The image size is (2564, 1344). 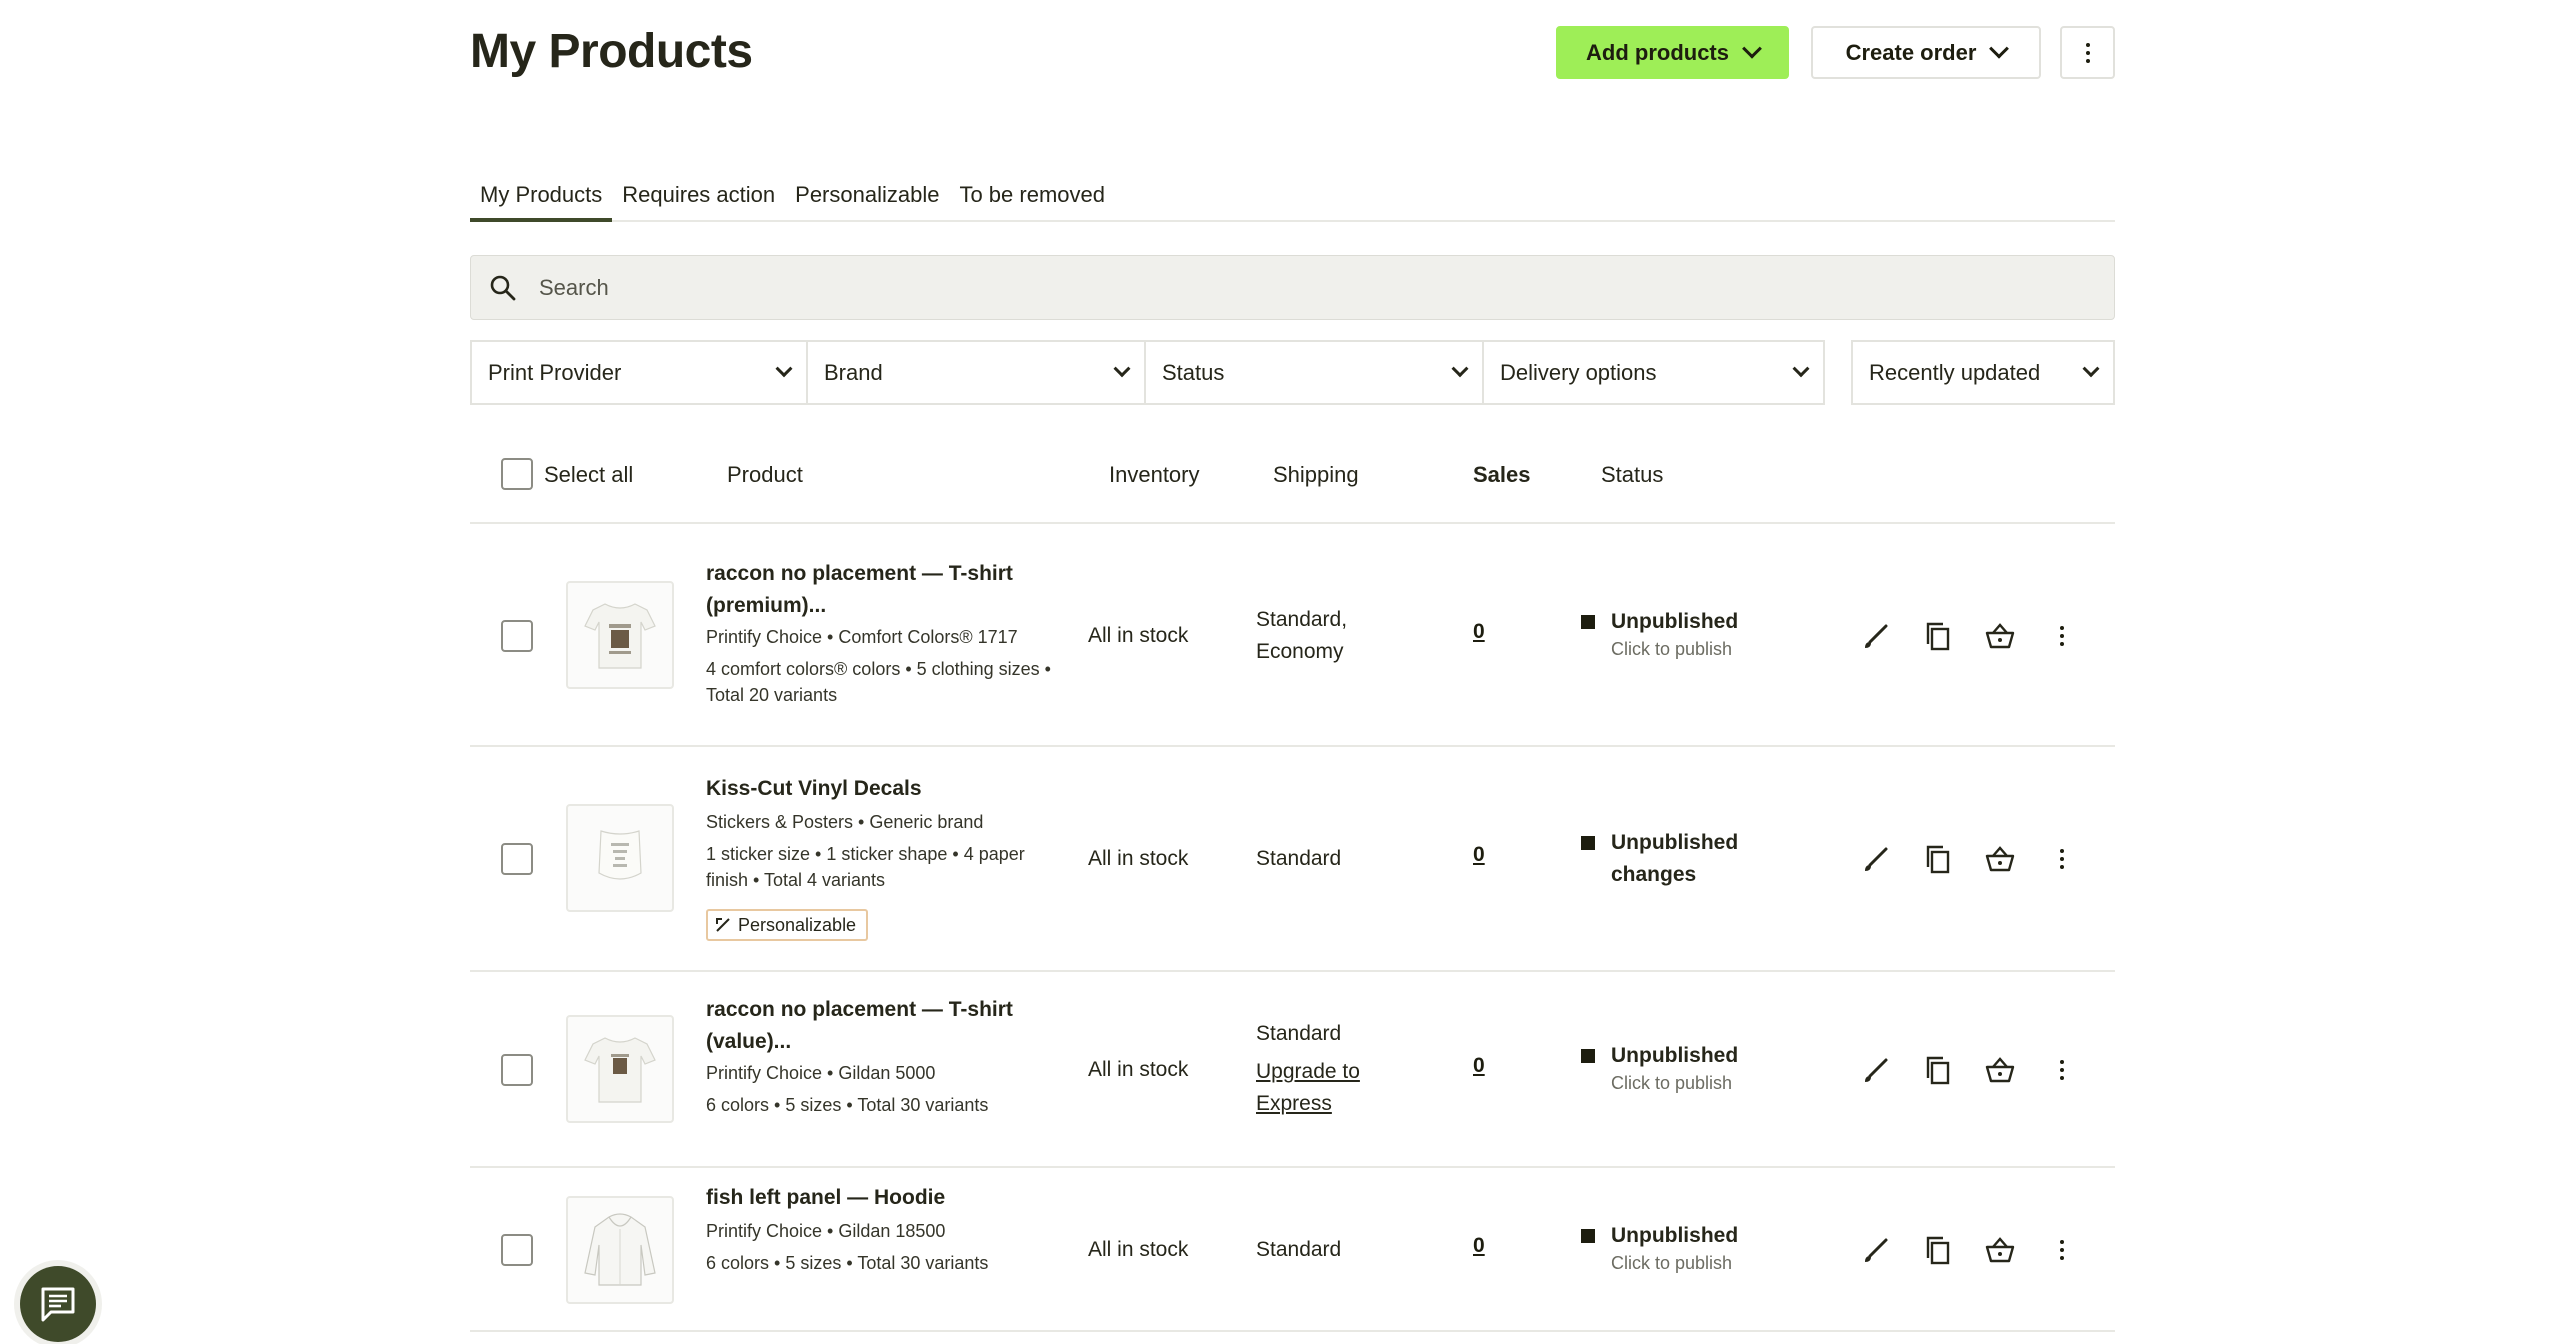 What do you see at coordinates (881, 789) in the screenshot?
I see `product-name-link: Kiss-Cut Vinyl Decals` at bounding box center [881, 789].